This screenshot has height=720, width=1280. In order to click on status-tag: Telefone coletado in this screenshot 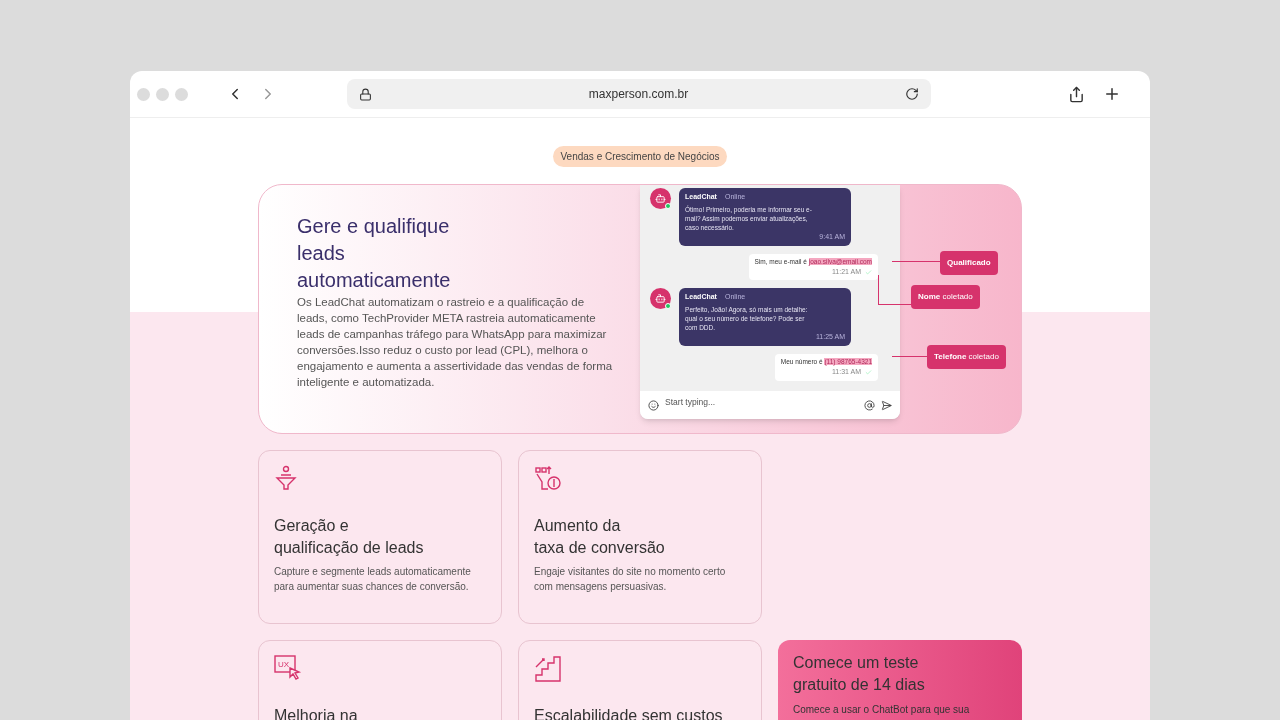, I will do `click(966, 357)`.